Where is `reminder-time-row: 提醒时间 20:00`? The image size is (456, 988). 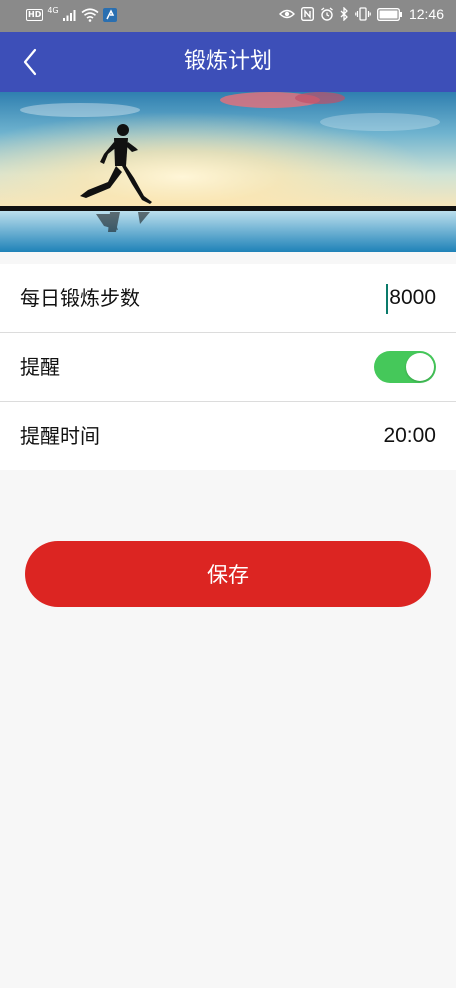 reminder-time-row: 提醒时间 20:00 is located at coordinates (228, 436).